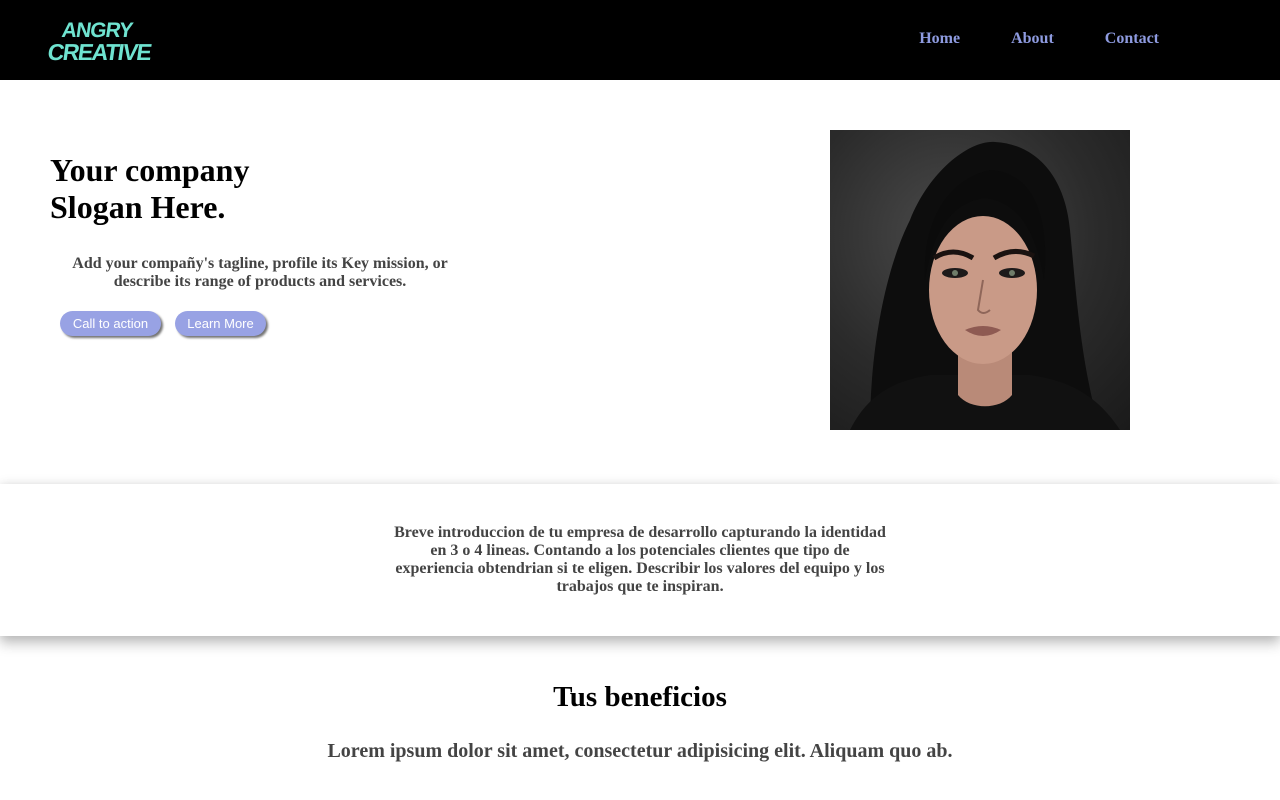 Image resolution: width=1280 pixels, height=800 pixels. Describe the element at coordinates (939, 39) in the screenshot. I see `nav-link-home: Home` at that location.